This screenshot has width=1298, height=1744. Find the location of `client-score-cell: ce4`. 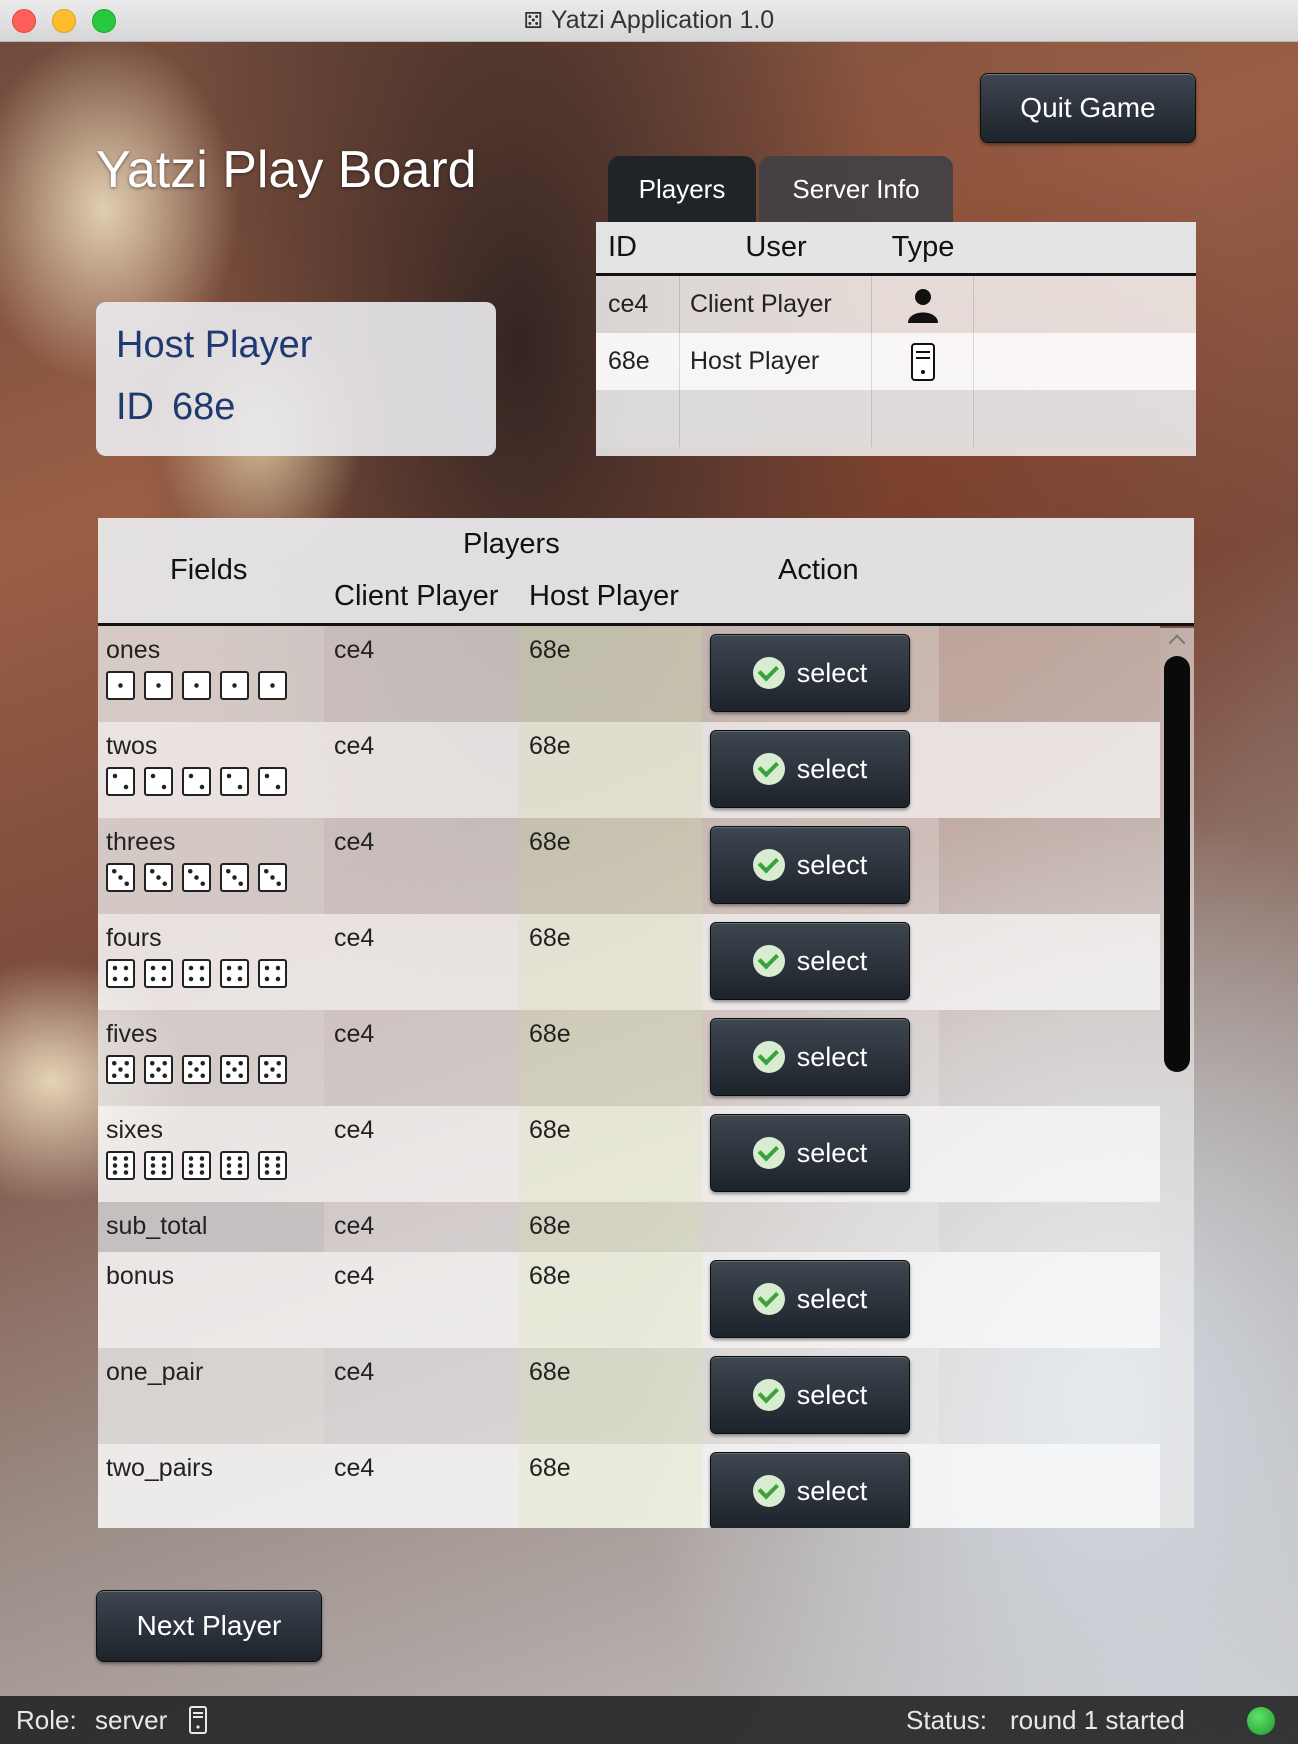

client-score-cell: ce4 is located at coordinates (421, 1396).